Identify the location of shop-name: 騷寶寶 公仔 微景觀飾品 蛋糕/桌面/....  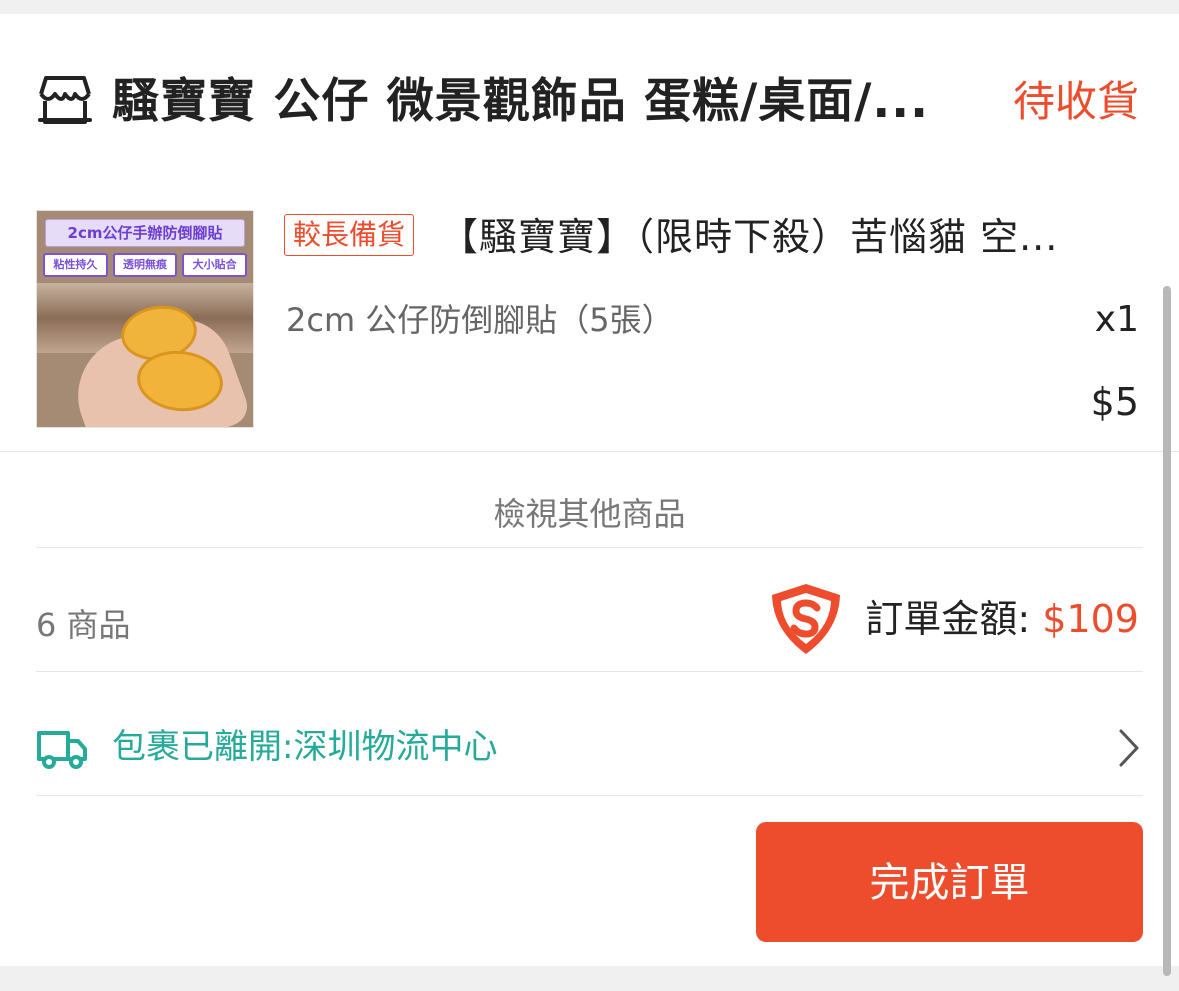
(532, 102).